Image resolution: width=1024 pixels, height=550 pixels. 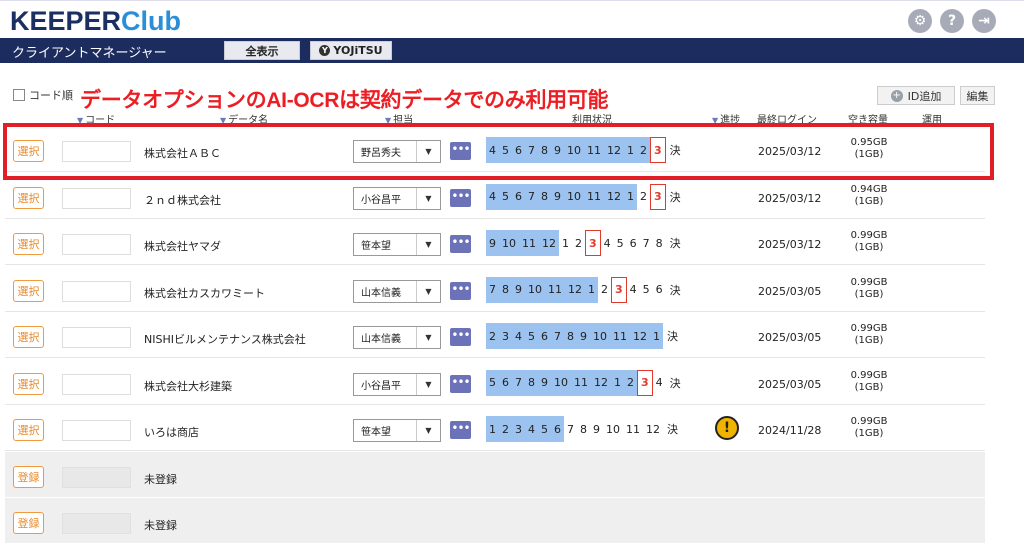 I want to click on usage-months: 9 10 11 12 1 2 3 4 5 6 7 8 決, so click(x=585, y=243).